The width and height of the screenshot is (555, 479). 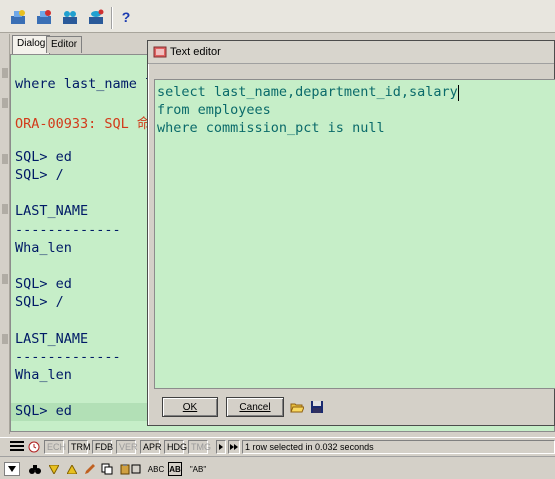 I want to click on open-folder-icon, so click(x=297, y=407).